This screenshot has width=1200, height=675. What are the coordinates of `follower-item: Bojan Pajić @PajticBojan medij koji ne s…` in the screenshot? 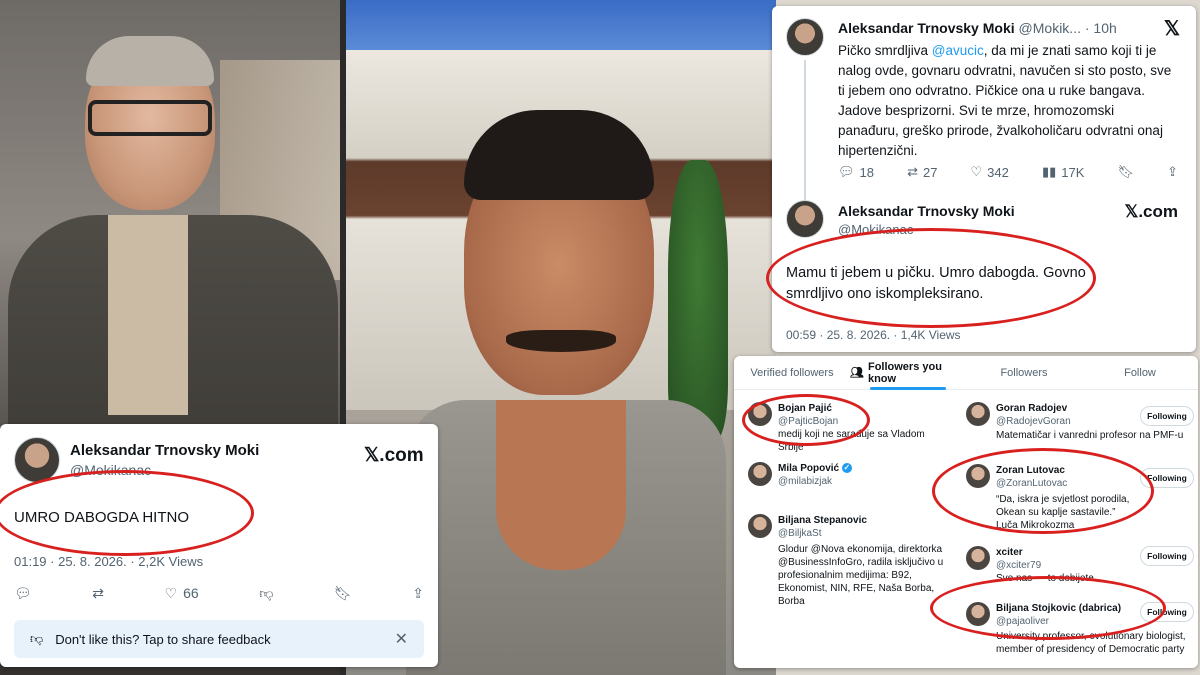 It's located at (853, 427).